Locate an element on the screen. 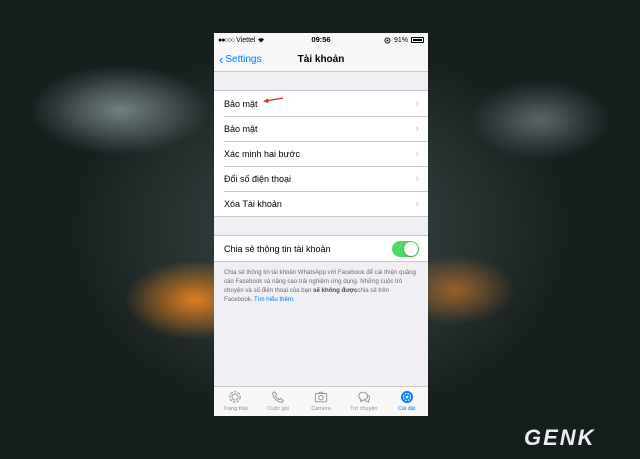 The width and height of the screenshot is (640, 459). tab-label: Cuộc gọi is located at coordinates (278, 409).